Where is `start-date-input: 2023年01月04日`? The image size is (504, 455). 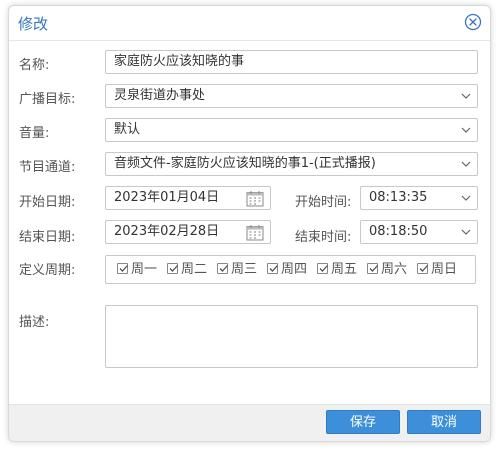 start-date-input: 2023年01月04日 is located at coordinates (188, 198).